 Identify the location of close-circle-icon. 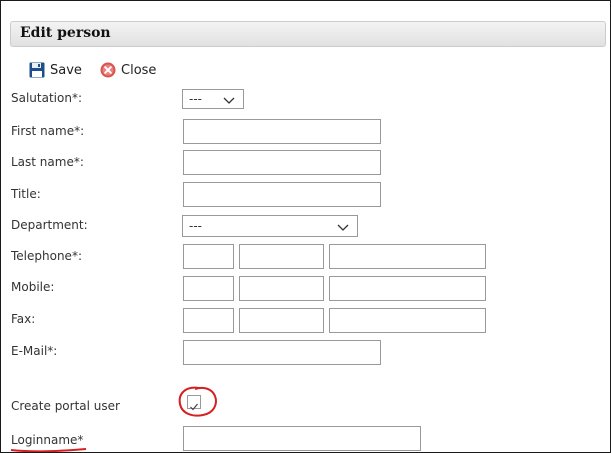
(108, 70).